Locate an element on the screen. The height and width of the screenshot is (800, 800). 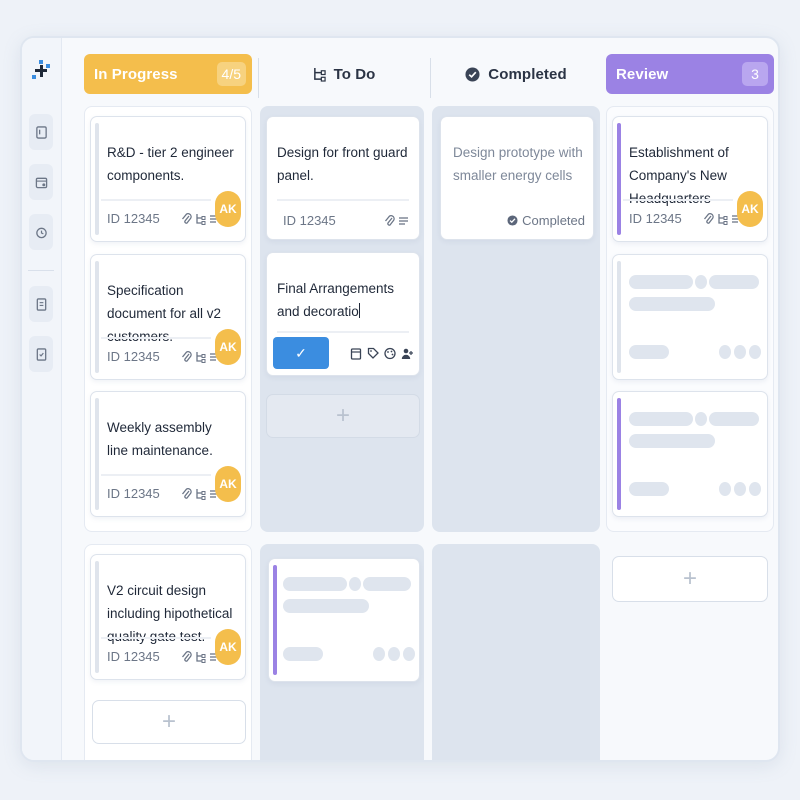
text-caret is located at coordinates (359, 310).